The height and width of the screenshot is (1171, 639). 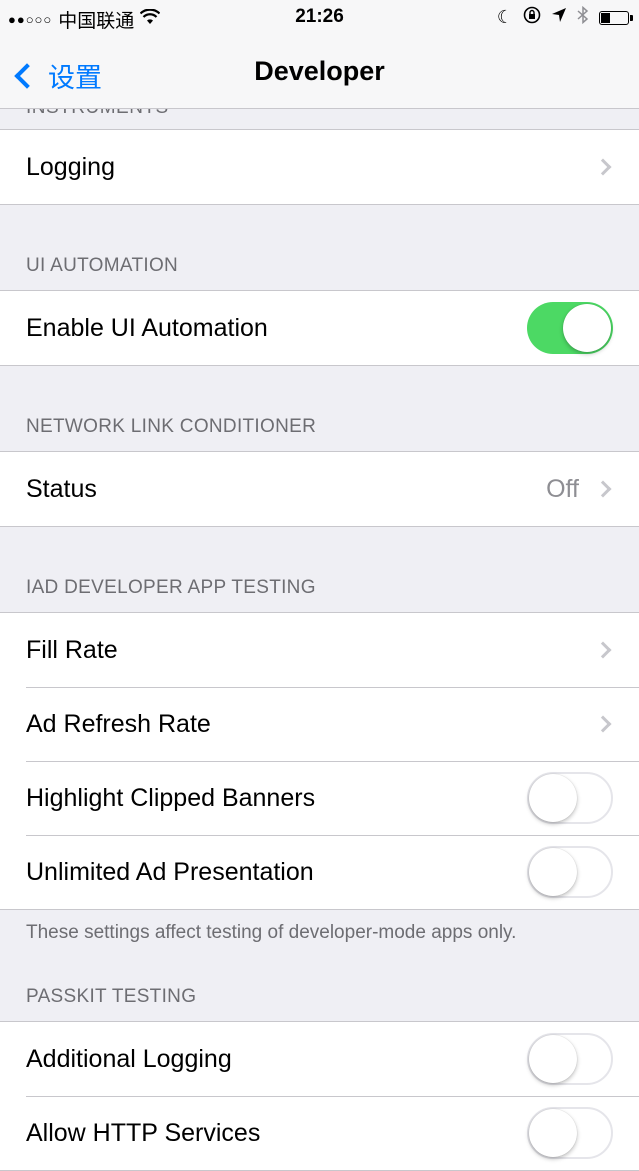 I want to click on allow-http-services-row: Allow HTTP Services, so click(x=319, y=1133).